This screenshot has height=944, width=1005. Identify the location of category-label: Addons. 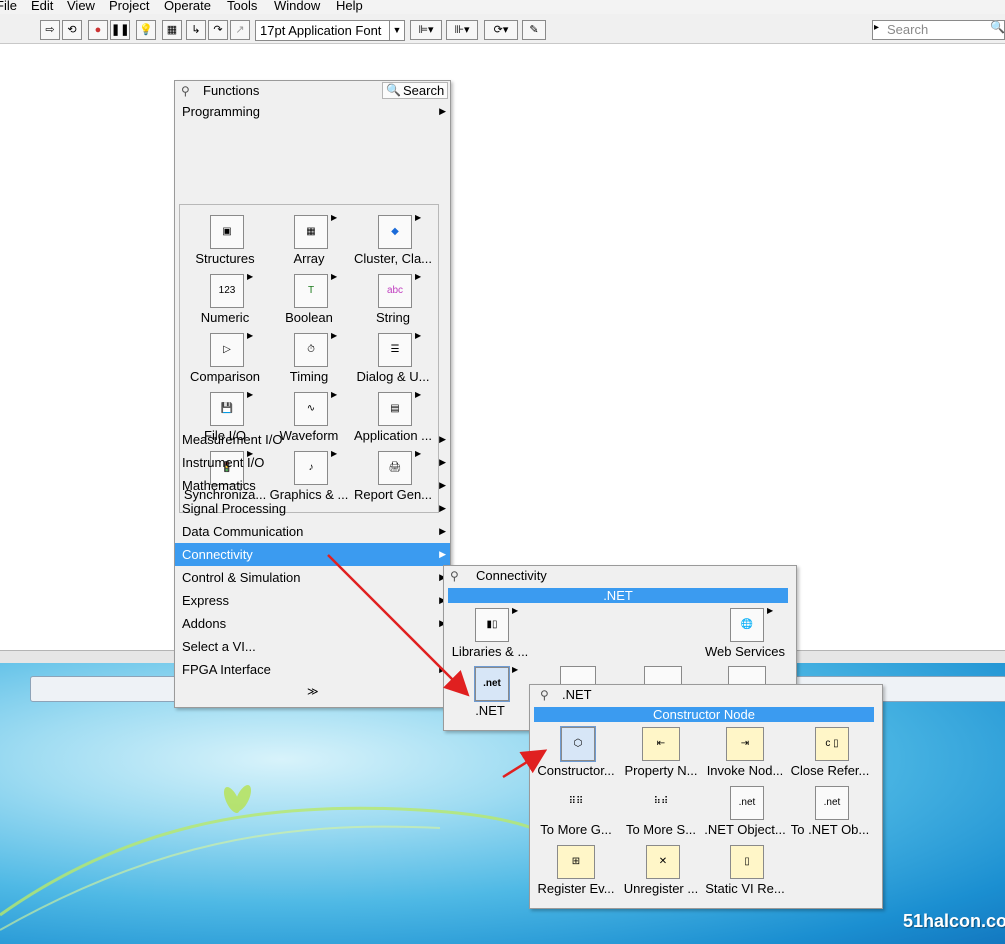
(204, 623).